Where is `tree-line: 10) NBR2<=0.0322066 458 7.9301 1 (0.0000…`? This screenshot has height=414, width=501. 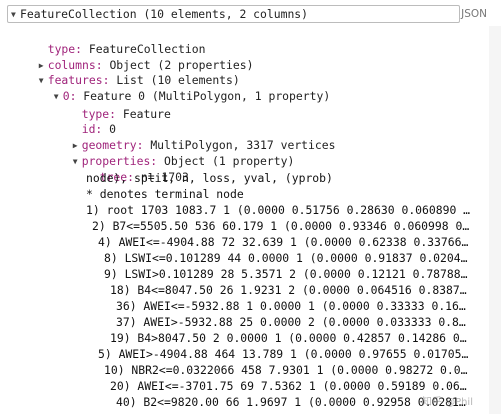 tree-line: 10) NBR2<=0.0322066 458 7.9301 1 (0.0000… is located at coordinates (286, 370).